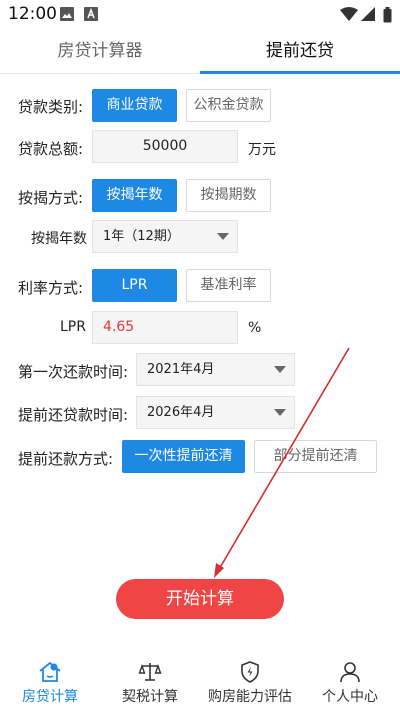 The width and height of the screenshot is (400, 711). I want to click on full-prepay-button: 一次性提前还清, so click(183, 456).